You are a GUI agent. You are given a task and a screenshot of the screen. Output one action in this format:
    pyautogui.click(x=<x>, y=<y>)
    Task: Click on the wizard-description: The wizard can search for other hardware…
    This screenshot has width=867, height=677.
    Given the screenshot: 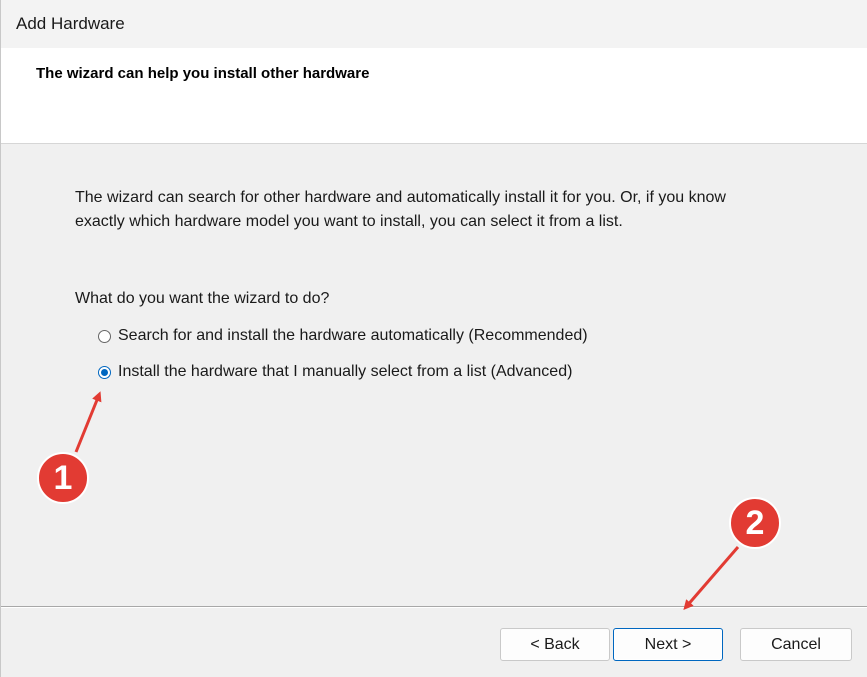 What is the action you would take?
    pyautogui.click(x=455, y=210)
    